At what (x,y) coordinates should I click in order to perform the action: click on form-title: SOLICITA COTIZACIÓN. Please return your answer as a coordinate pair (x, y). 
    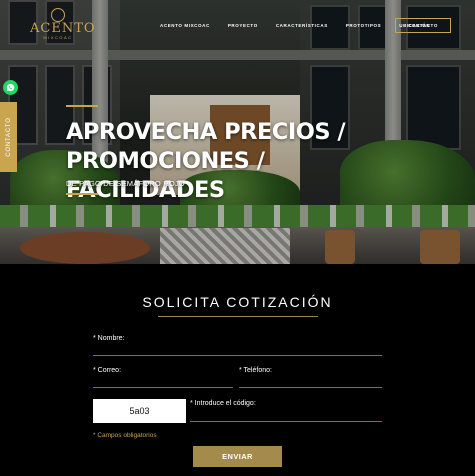
    Looking at the image, I should click on (237, 302).